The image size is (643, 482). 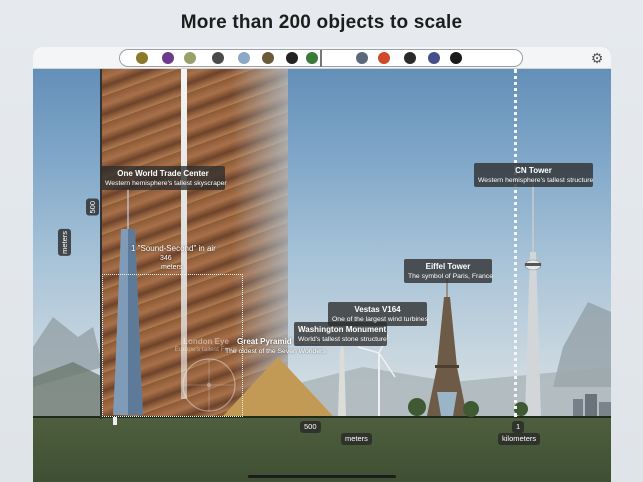 What do you see at coordinates (447, 347) in the screenshot?
I see `eiffel-tower` at bounding box center [447, 347].